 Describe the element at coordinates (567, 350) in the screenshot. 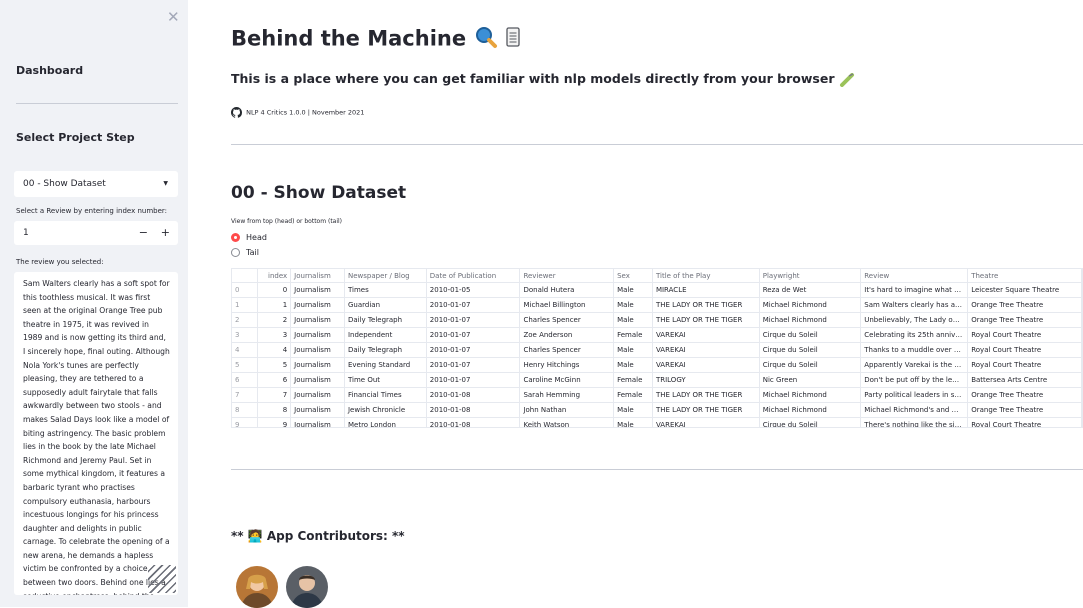

I see `table-cell: Charles Spencer` at that location.